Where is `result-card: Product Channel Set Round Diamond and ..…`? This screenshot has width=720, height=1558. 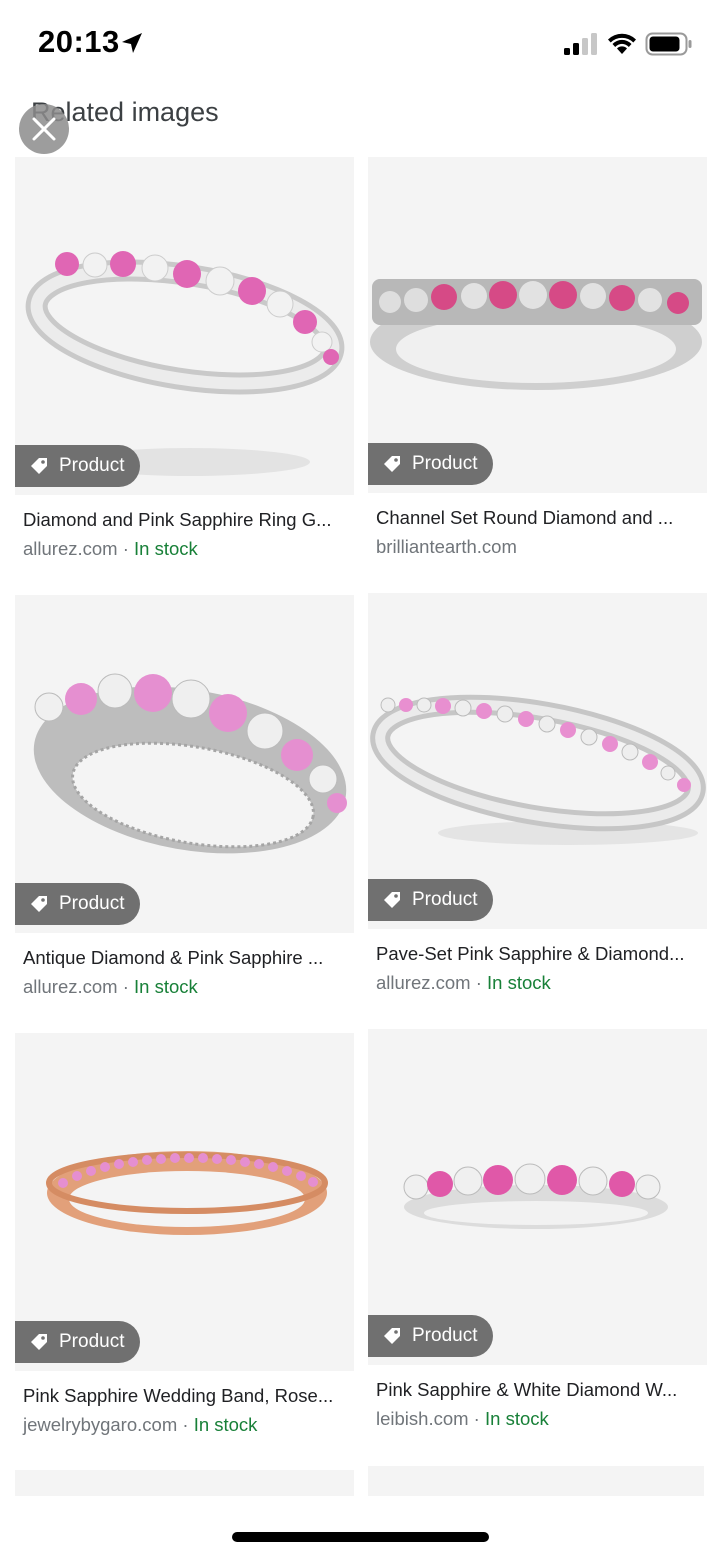
result-card: Product Channel Set Round Diamond and ..… is located at coordinates (537, 362).